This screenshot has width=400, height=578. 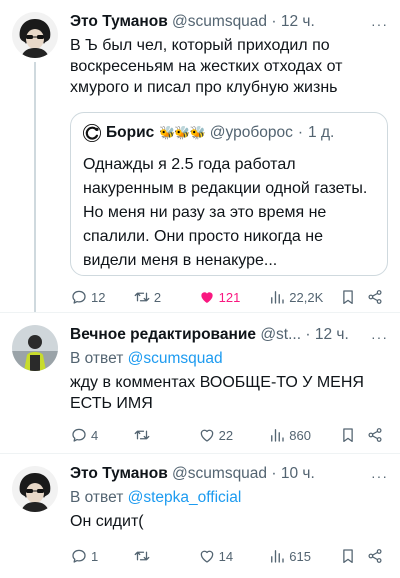 What do you see at coordinates (298, 473) in the screenshot?
I see `timestamp: 10 ч.` at bounding box center [298, 473].